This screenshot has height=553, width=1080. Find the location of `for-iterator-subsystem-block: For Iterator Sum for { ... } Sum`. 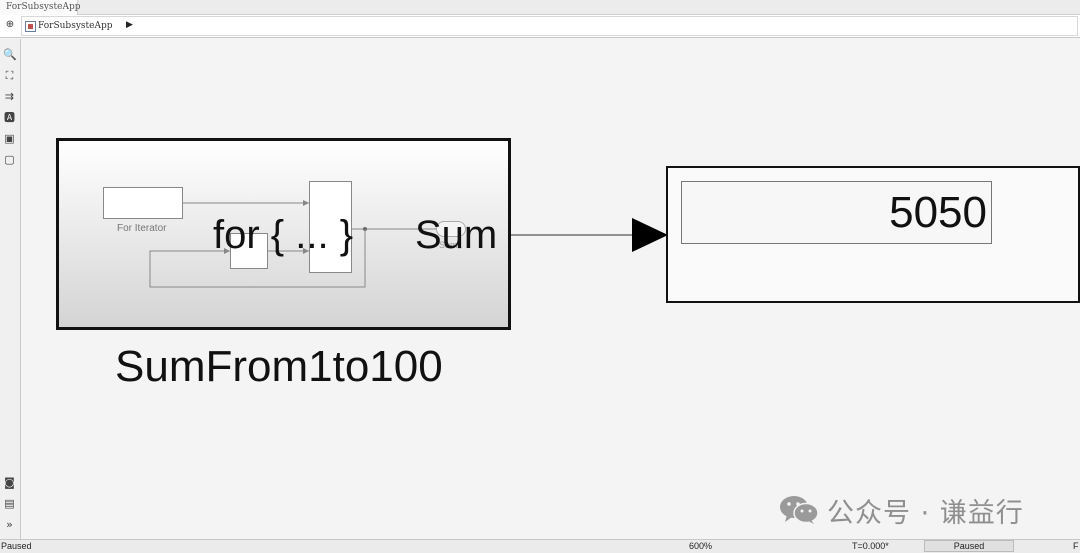

for-iterator-subsystem-block: For Iterator Sum for { ... } Sum is located at coordinates (283, 234).